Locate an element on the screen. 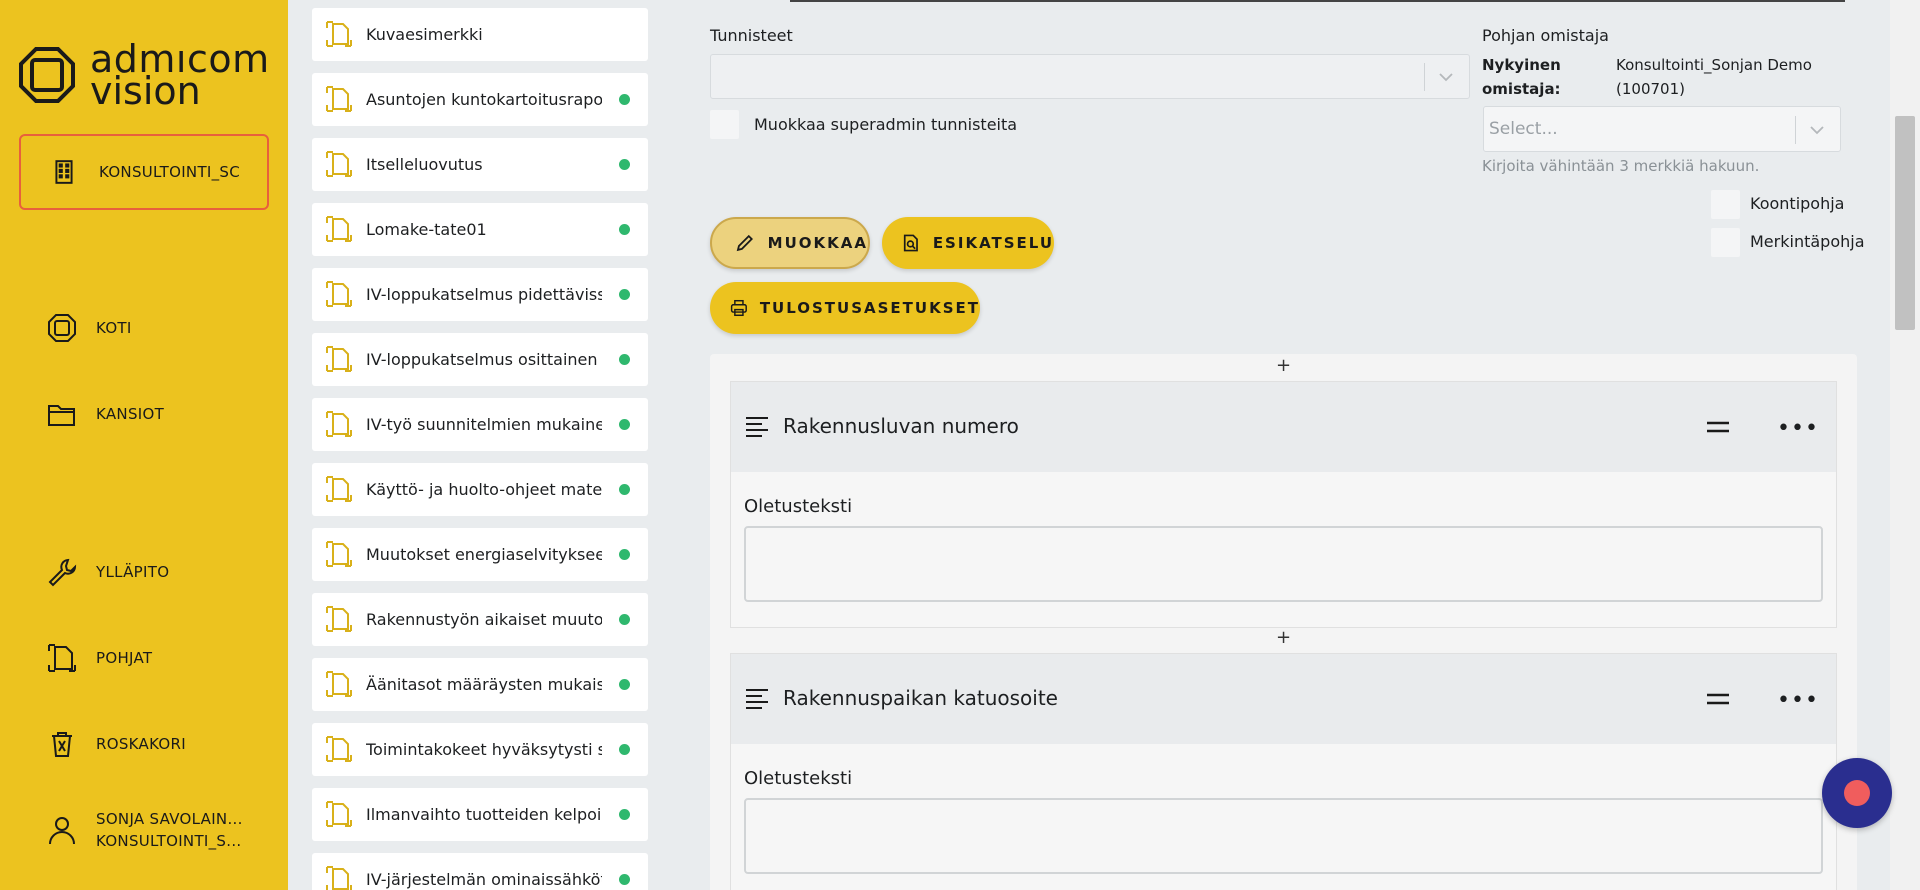  logo-text: admıcom vision is located at coordinates (180, 75).